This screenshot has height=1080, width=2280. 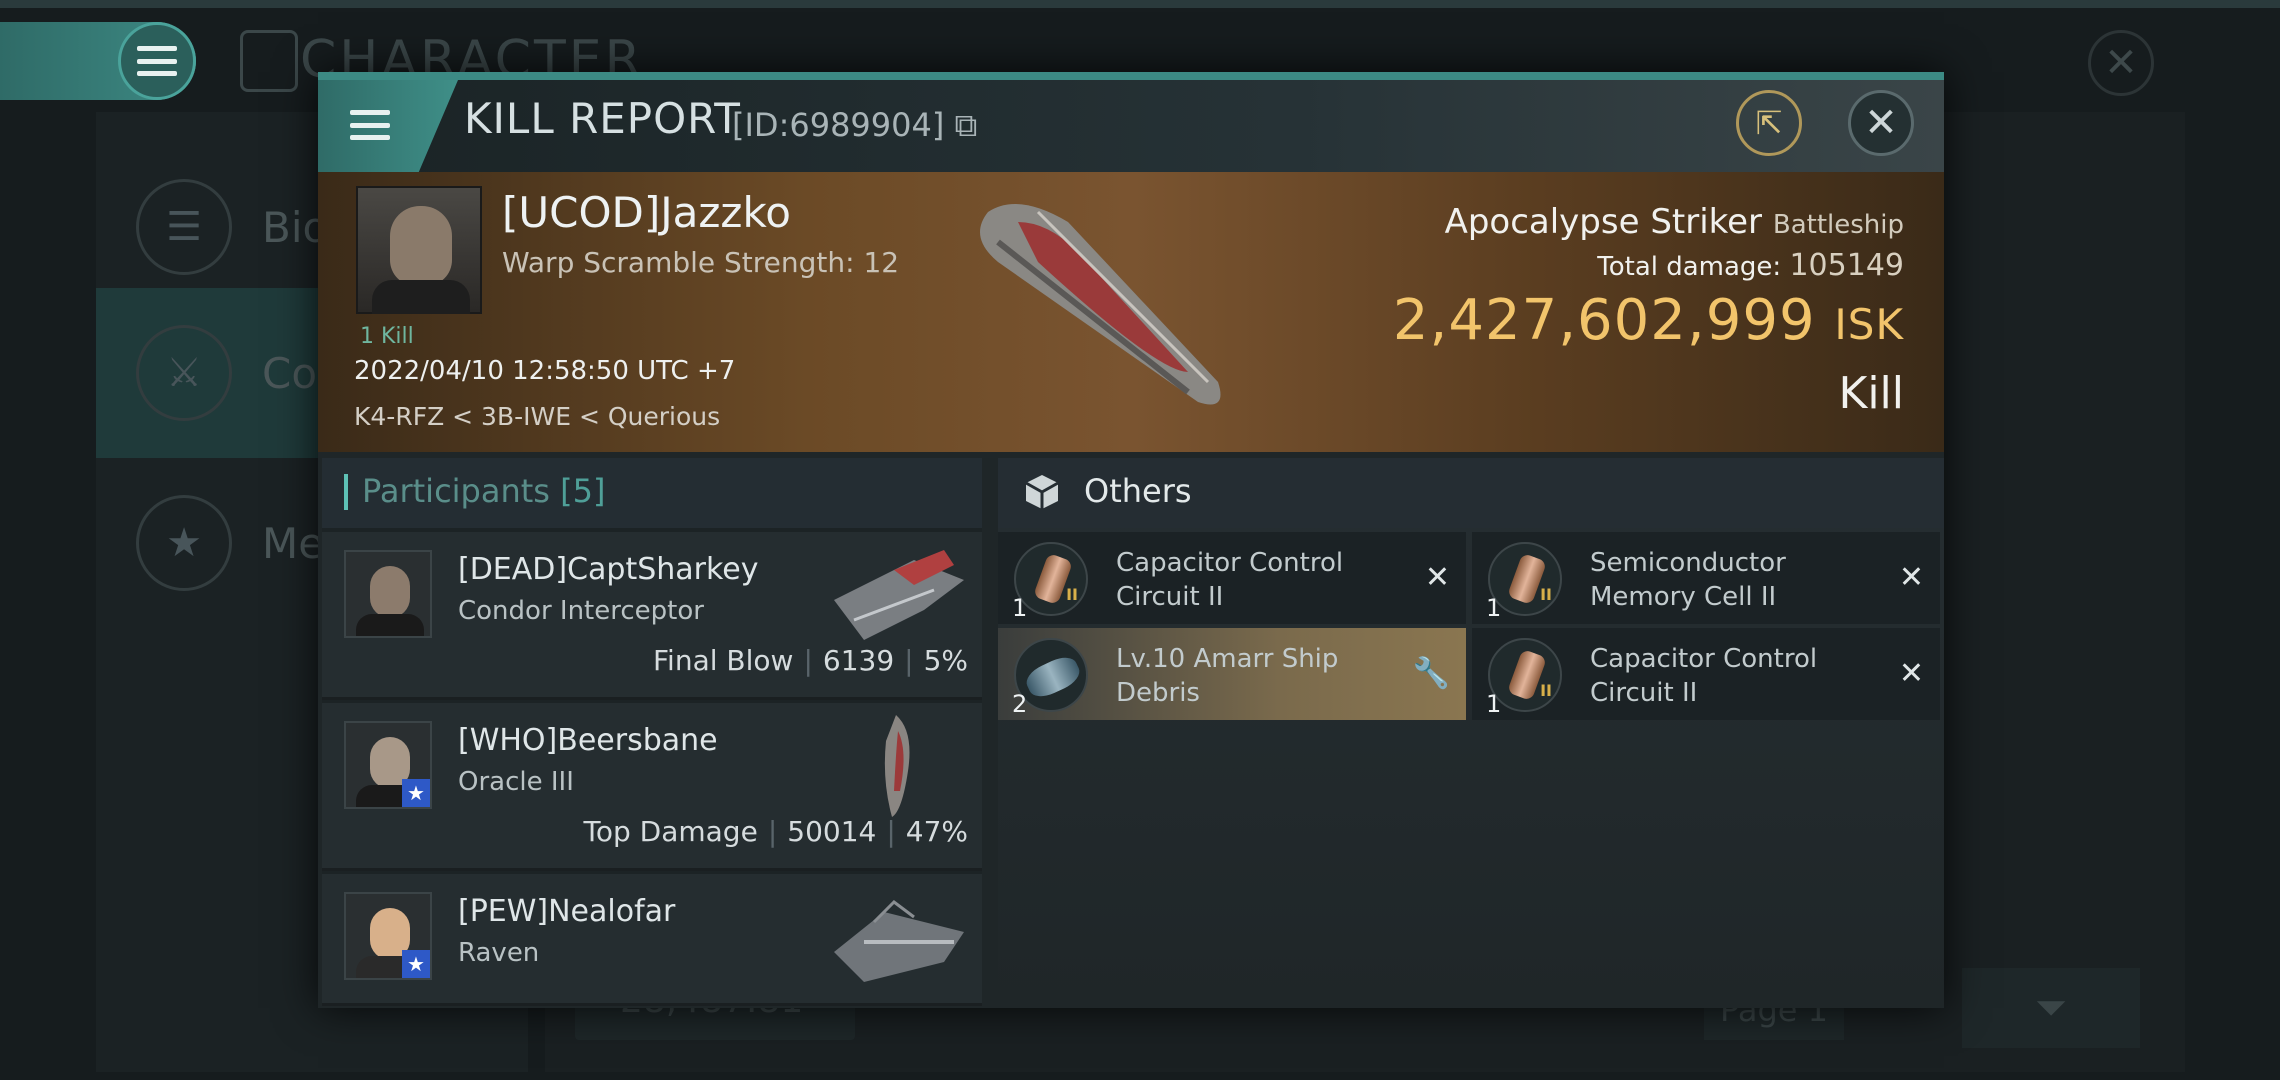 I want to click on participant-percent: 47%, so click(x=936, y=831).